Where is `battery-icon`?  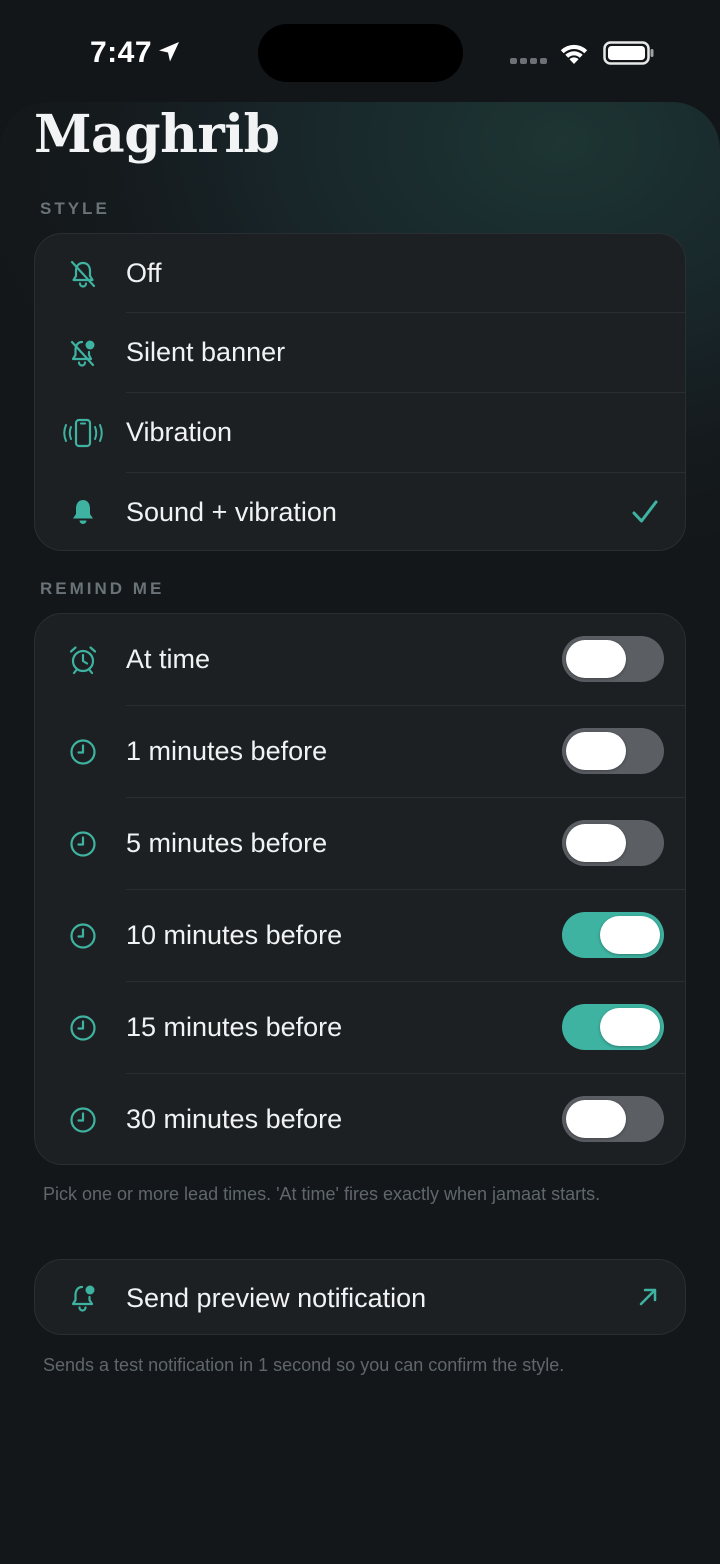 battery-icon is located at coordinates (628, 53).